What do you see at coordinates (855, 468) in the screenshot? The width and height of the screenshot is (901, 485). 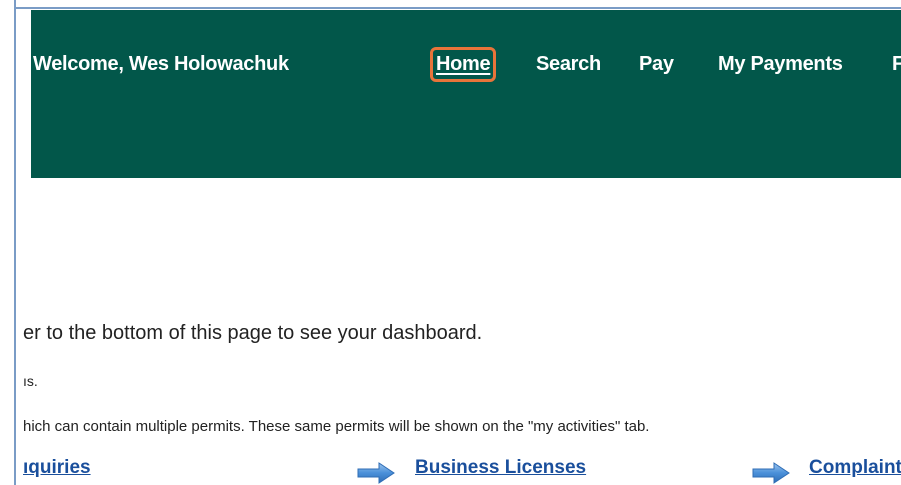 I see `link-complaints: Complaint` at bounding box center [855, 468].